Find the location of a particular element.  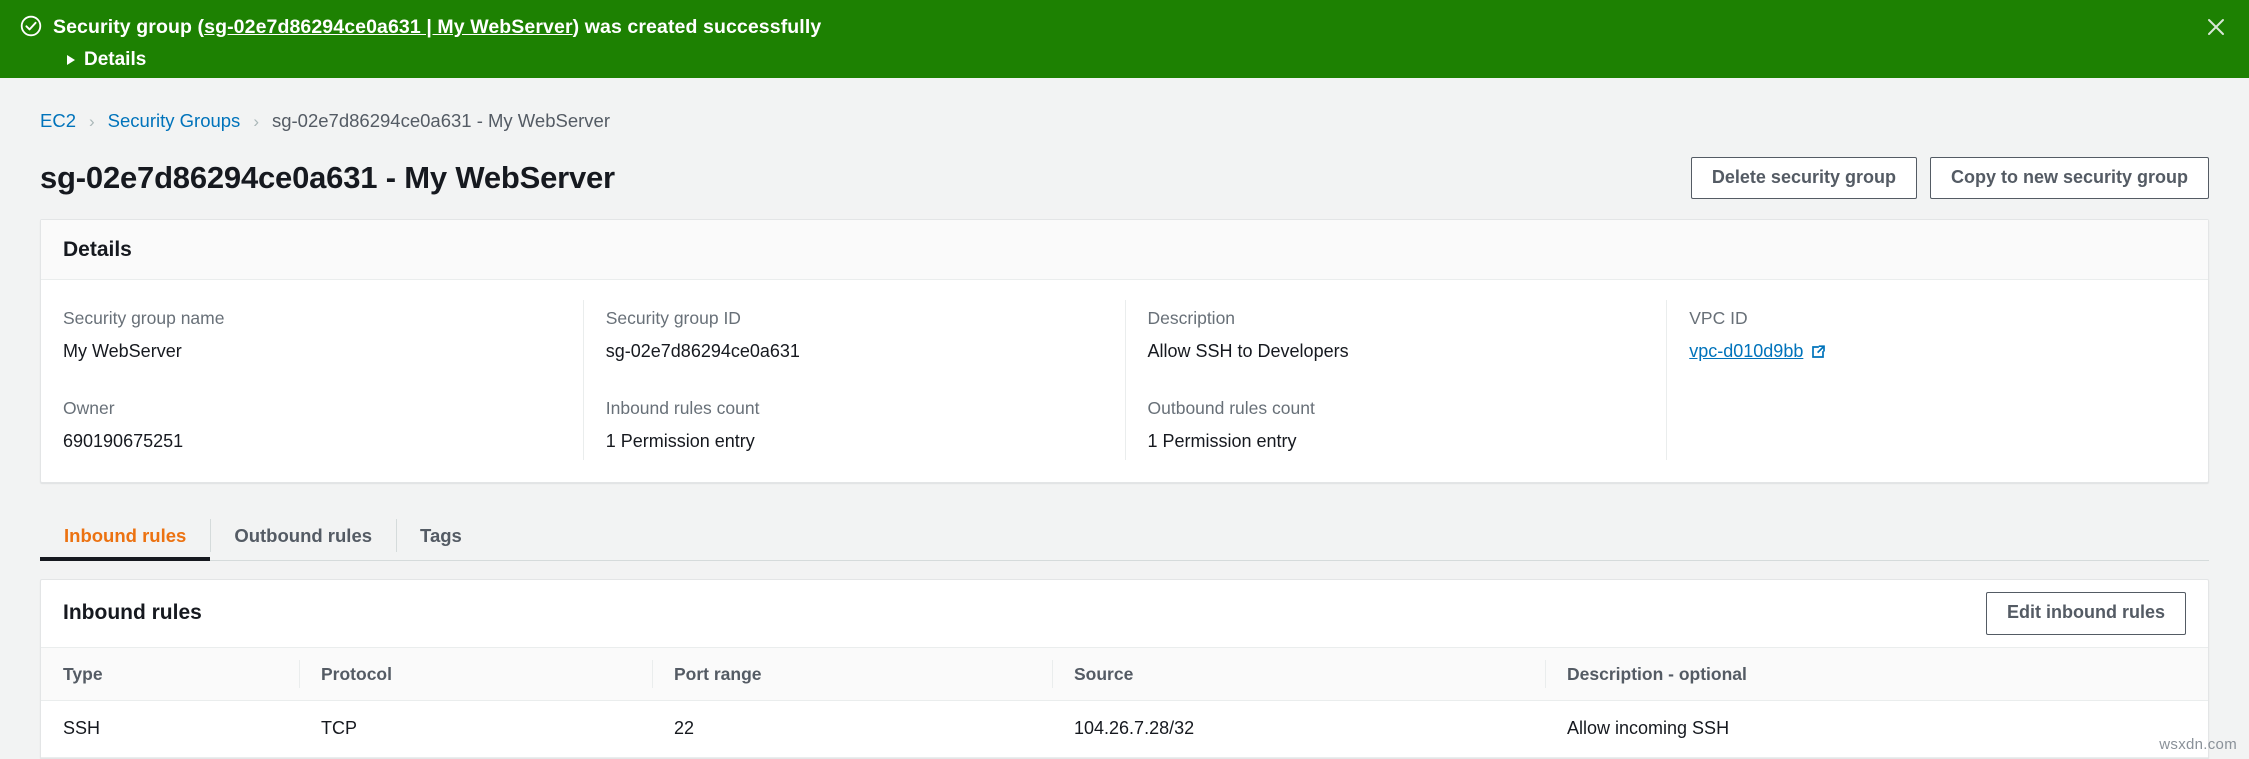

tab-tags: Tags is located at coordinates (441, 535).